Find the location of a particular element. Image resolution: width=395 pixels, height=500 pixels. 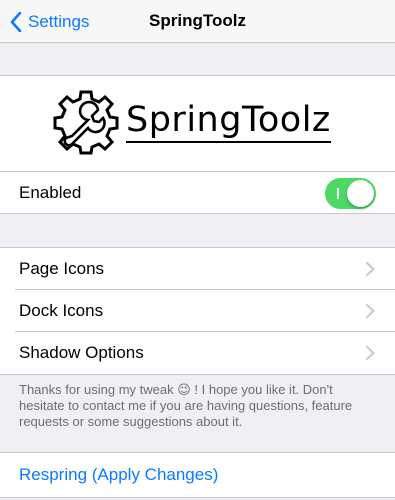

page-title: SpringToolz is located at coordinates (197, 20).